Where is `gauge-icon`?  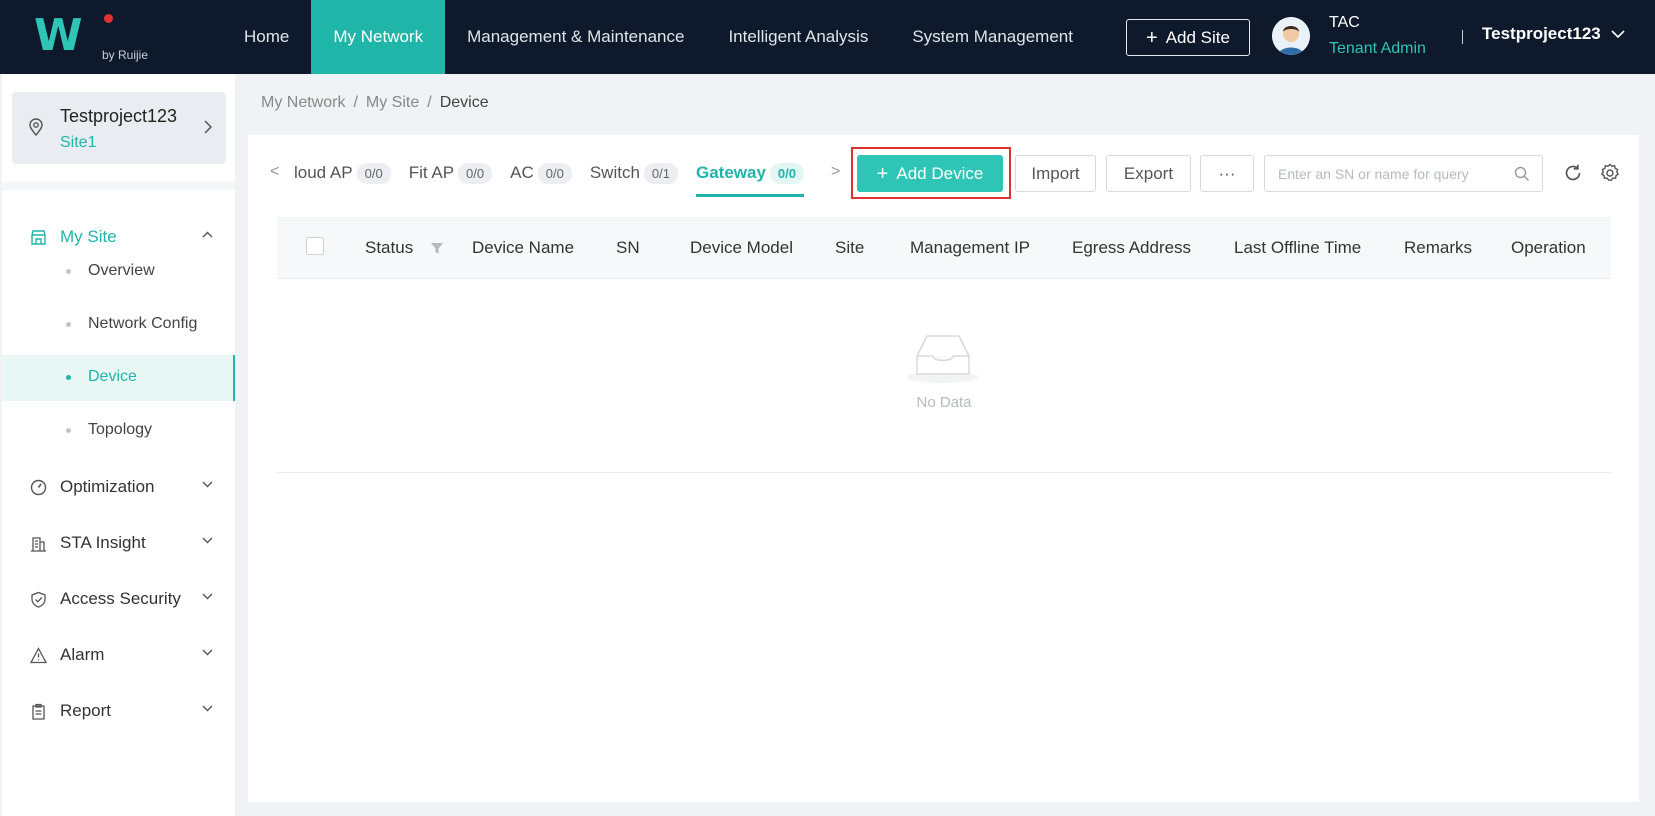
gauge-icon is located at coordinates (38, 487).